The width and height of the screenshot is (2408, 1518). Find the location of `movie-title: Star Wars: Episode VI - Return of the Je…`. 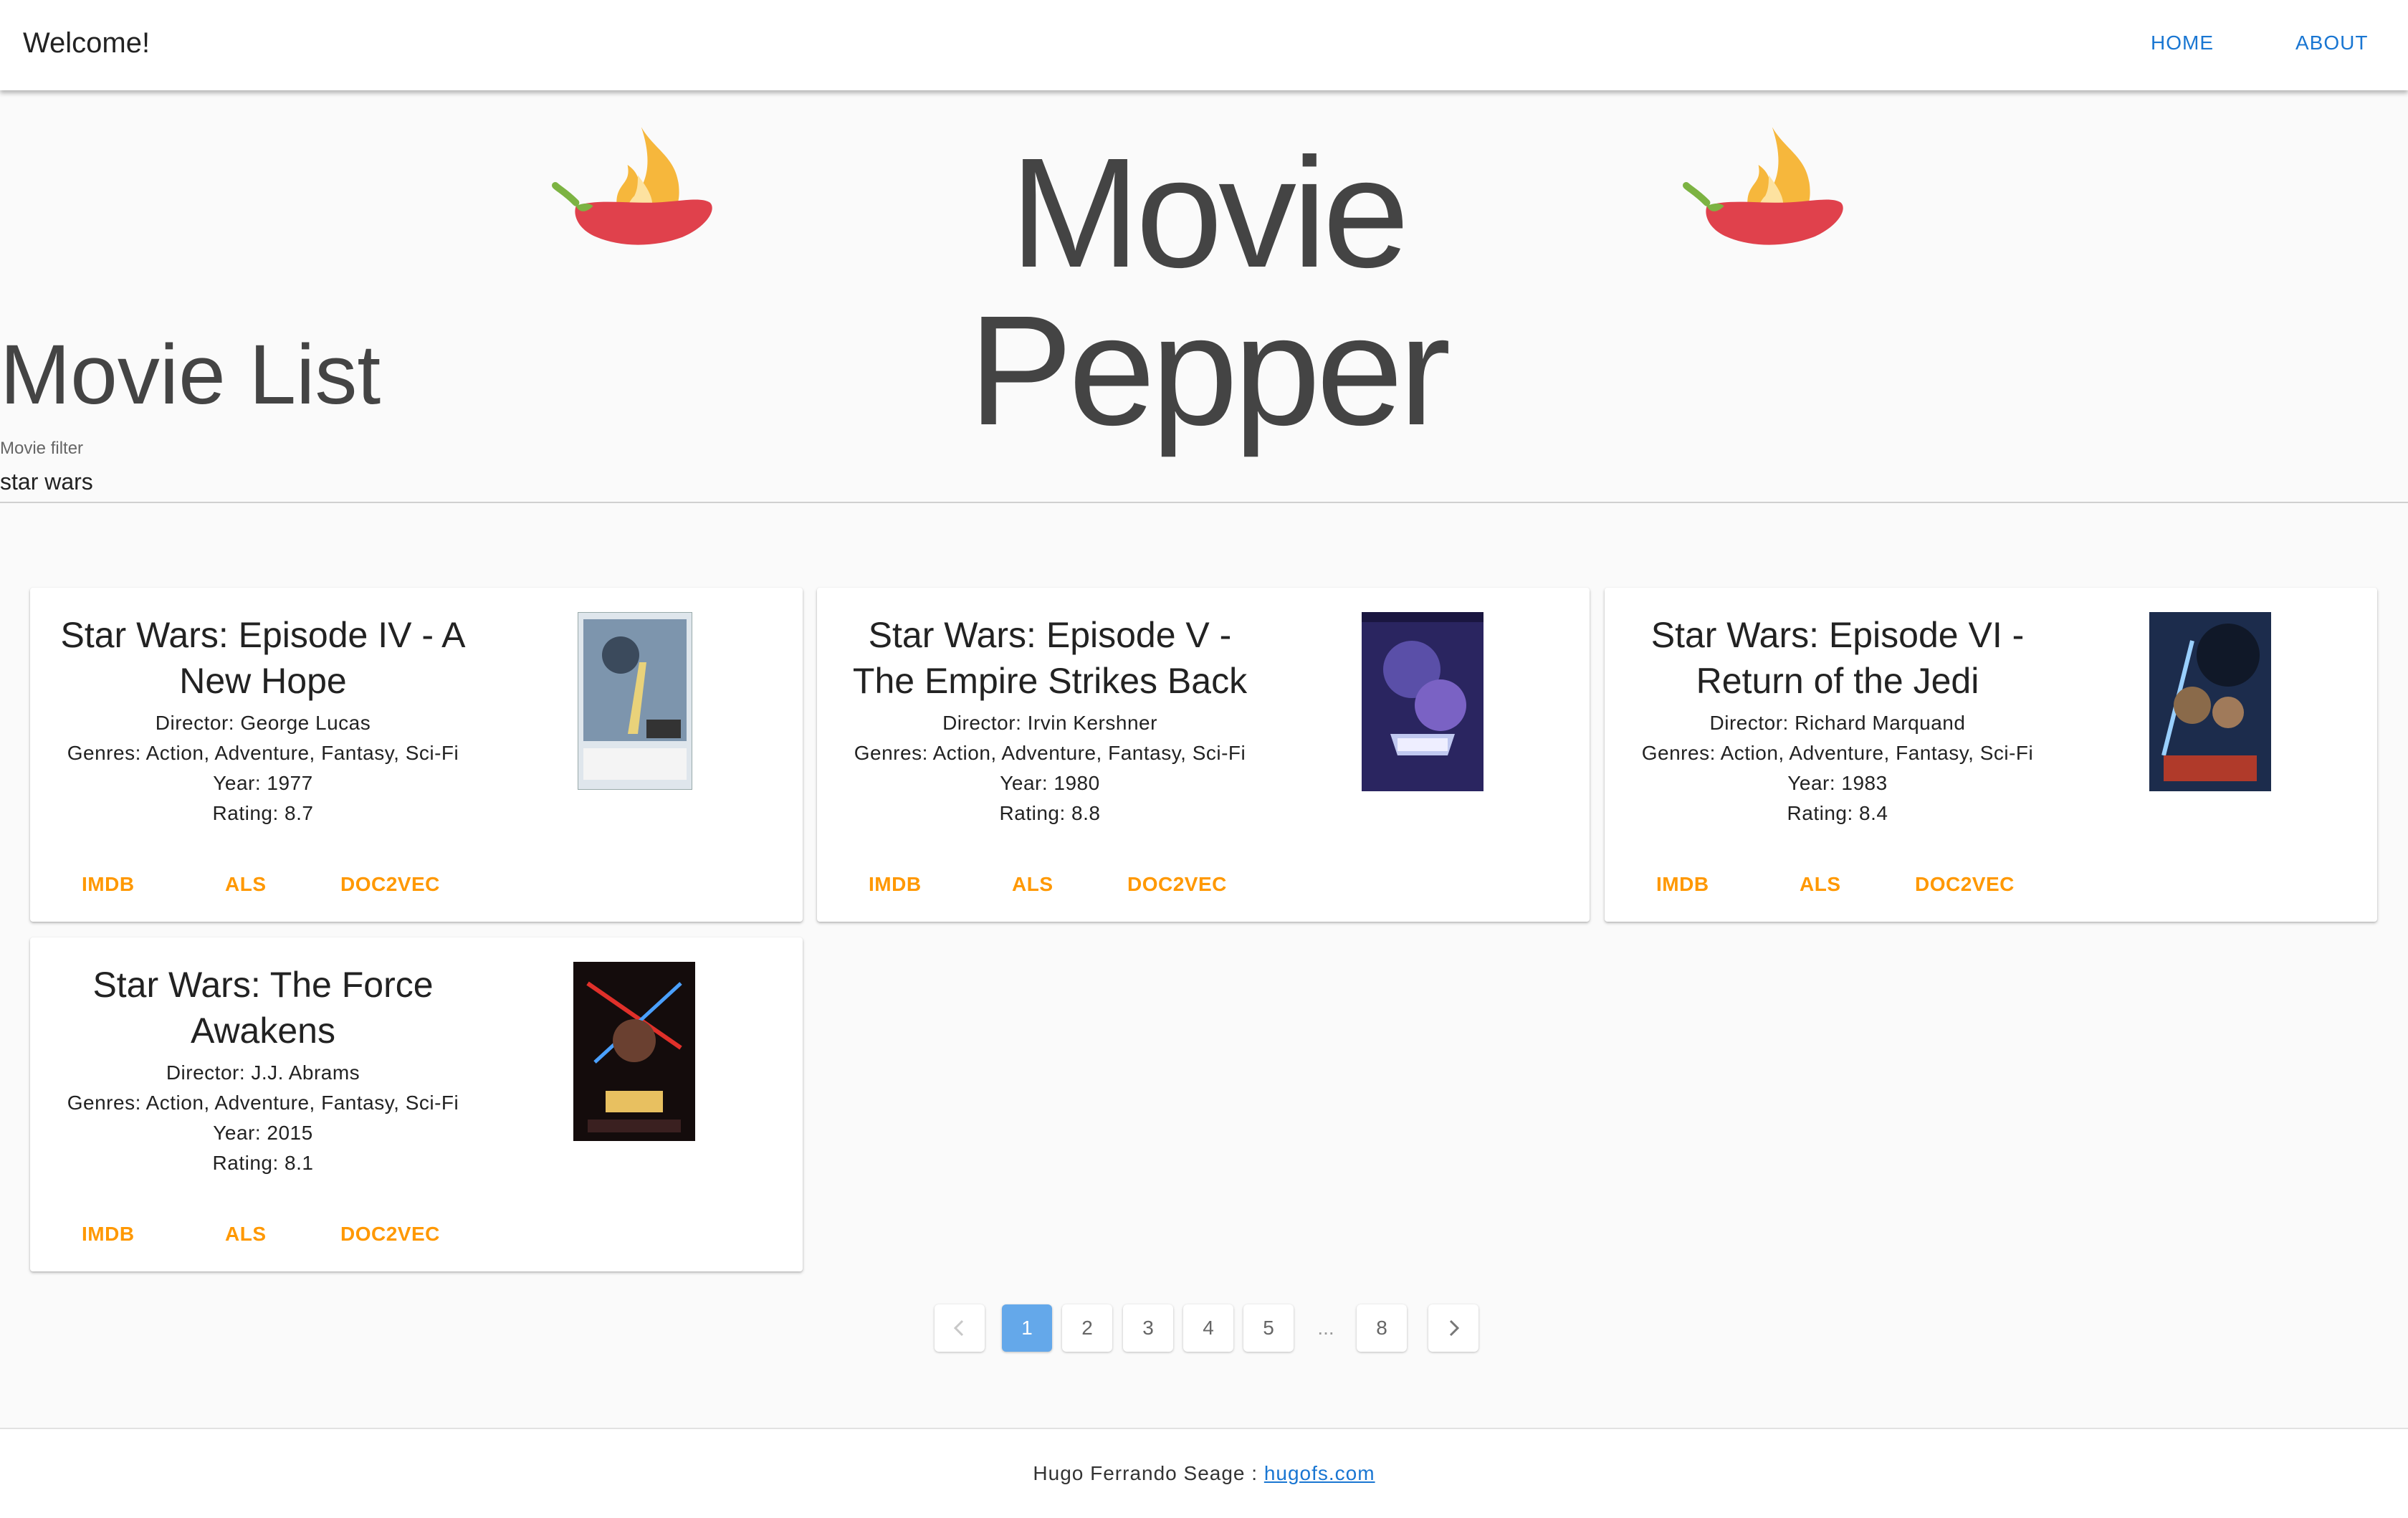

movie-title: Star Wars: Episode VI - Return of the Je… is located at coordinates (1837, 658).